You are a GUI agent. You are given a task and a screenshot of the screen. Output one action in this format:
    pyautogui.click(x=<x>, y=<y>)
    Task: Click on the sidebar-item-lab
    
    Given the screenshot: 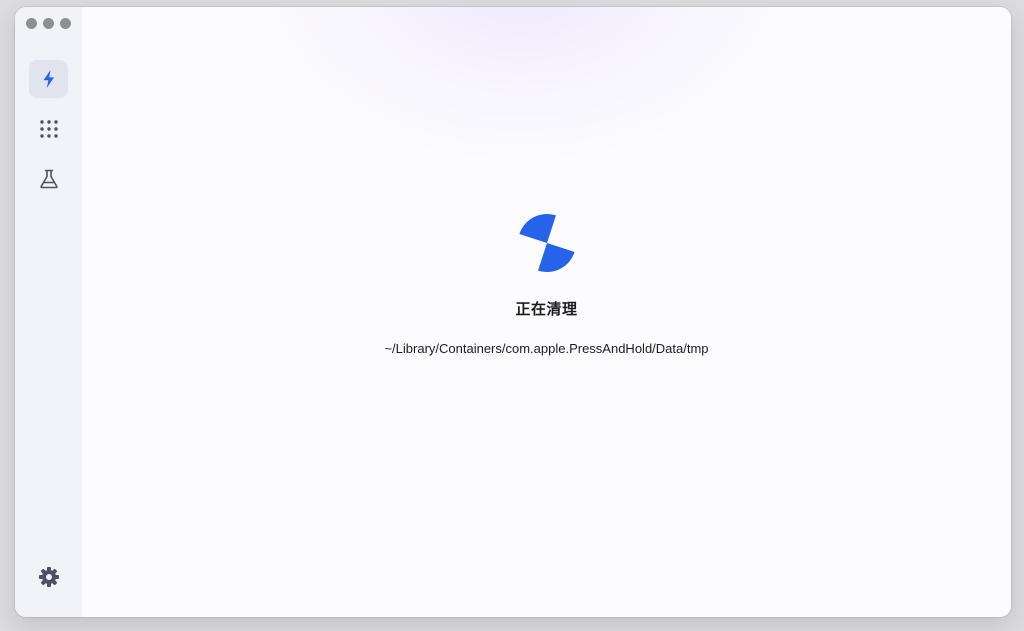 What is the action you would take?
    pyautogui.click(x=48, y=179)
    